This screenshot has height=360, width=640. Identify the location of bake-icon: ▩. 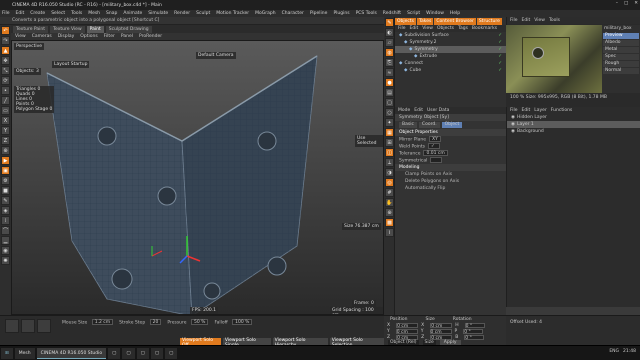
(389, 222).